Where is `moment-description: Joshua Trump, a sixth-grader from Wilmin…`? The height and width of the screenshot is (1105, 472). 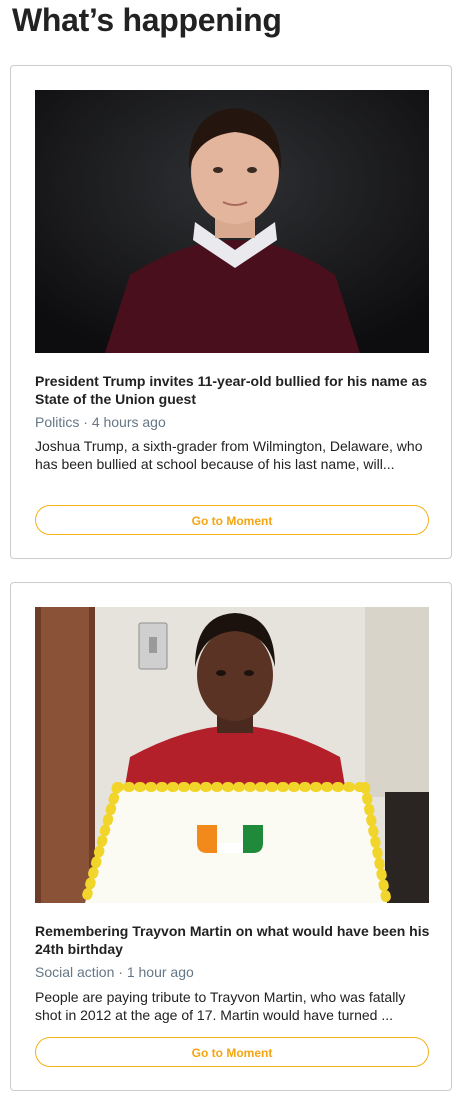 moment-description: Joshua Trump, a sixth-grader from Wilmin… is located at coordinates (229, 455).